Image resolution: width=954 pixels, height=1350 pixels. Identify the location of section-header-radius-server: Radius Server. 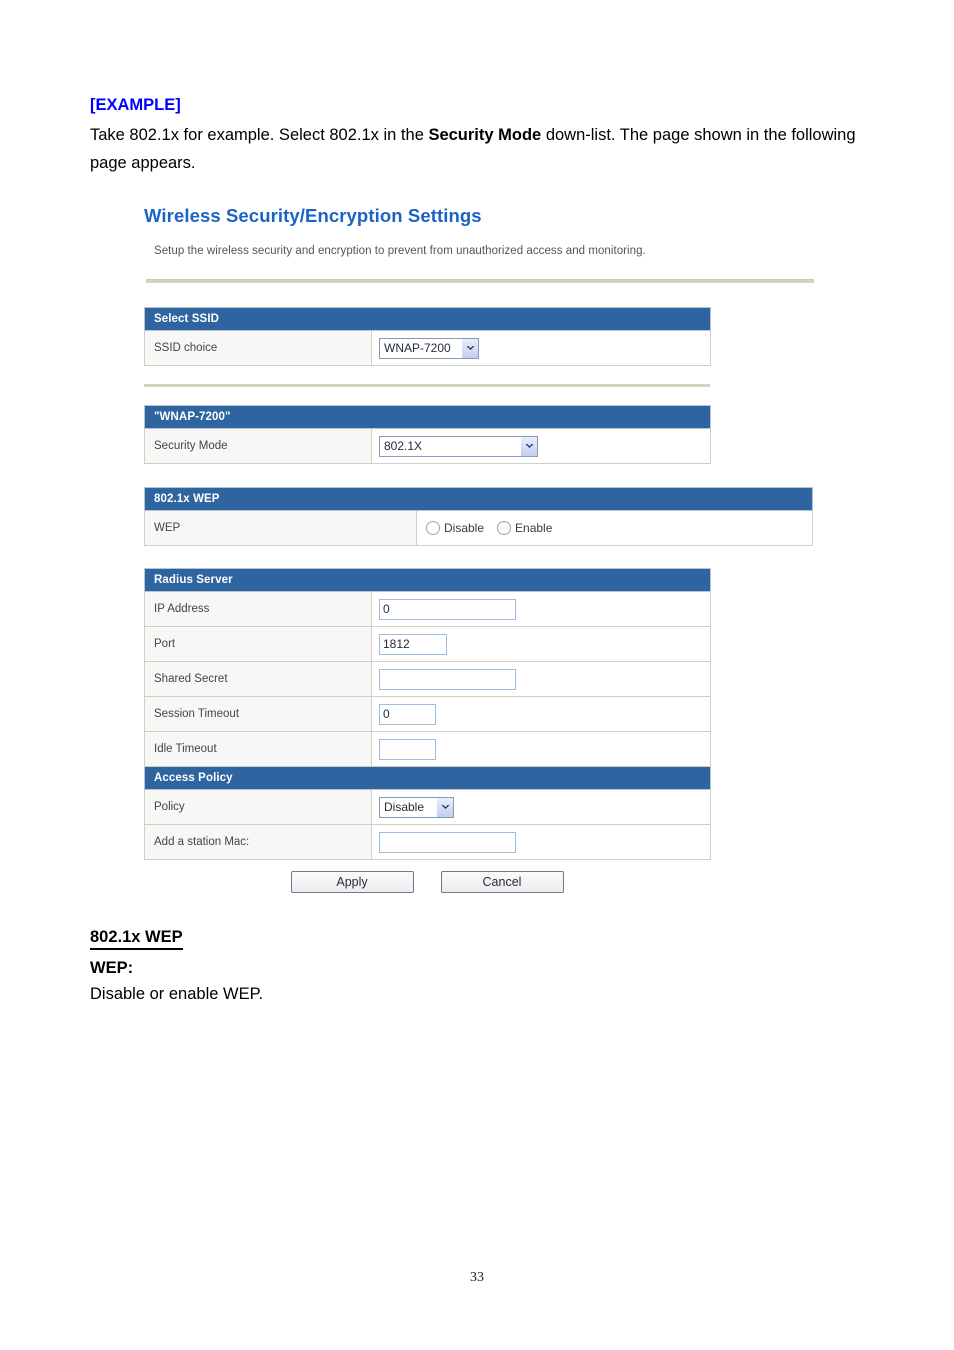
(427, 580).